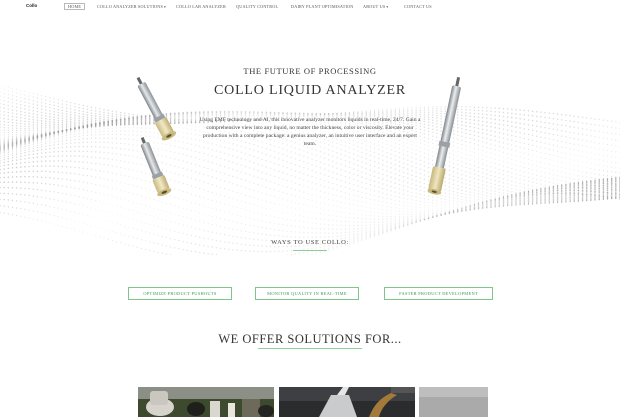 The height and width of the screenshot is (417, 620). Describe the element at coordinates (347, 402) in the screenshot. I see `beverage-solution-card-image` at that location.